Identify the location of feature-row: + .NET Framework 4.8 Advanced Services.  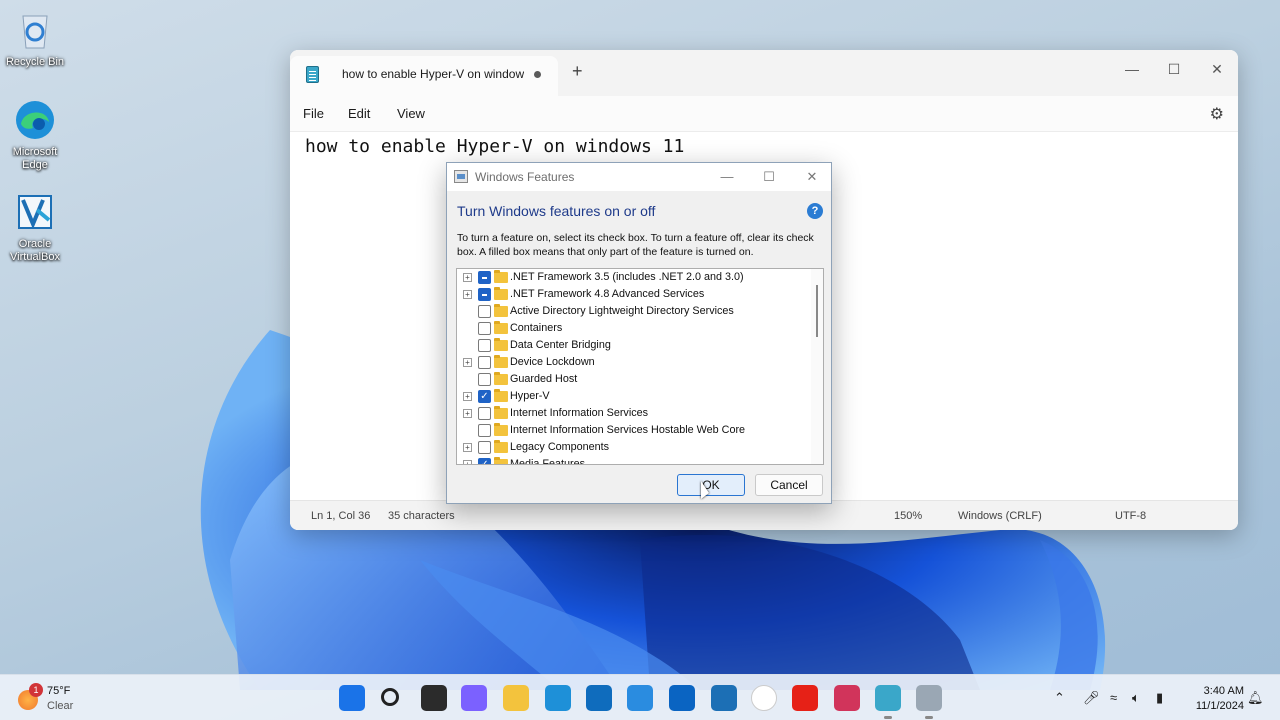
(632, 294).